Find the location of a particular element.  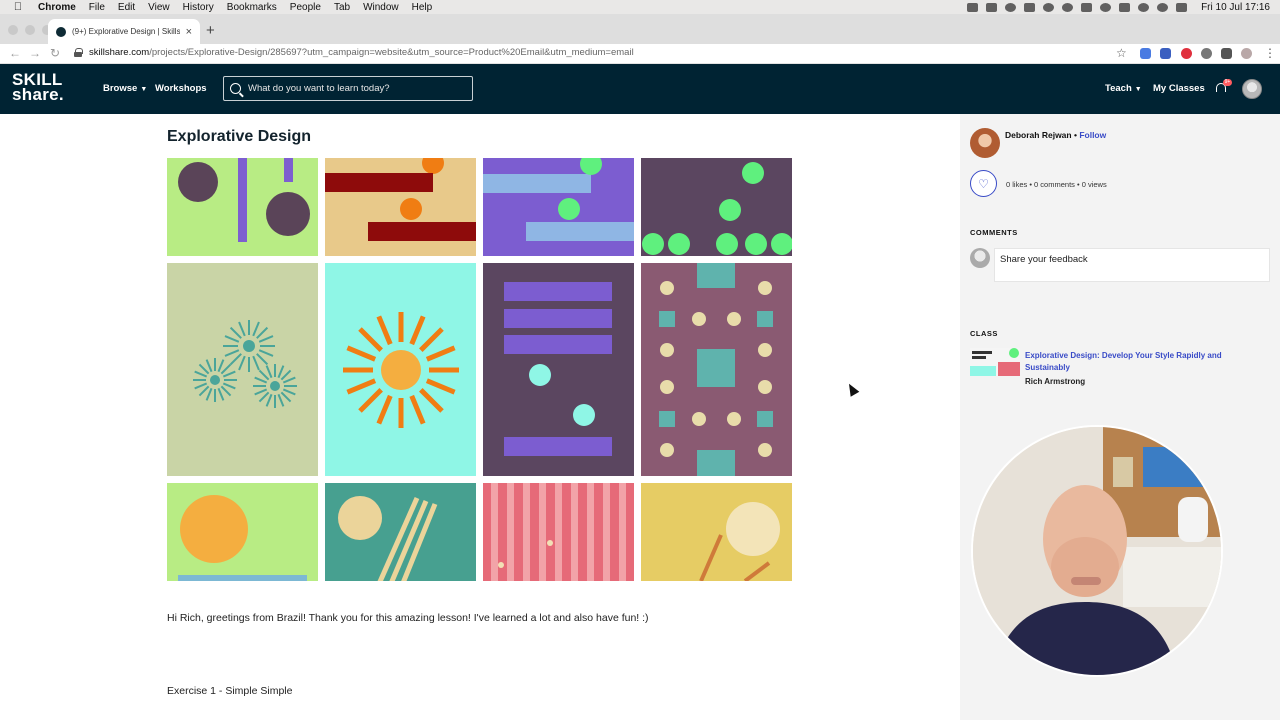

menu-file: File is located at coordinates (97, 7).